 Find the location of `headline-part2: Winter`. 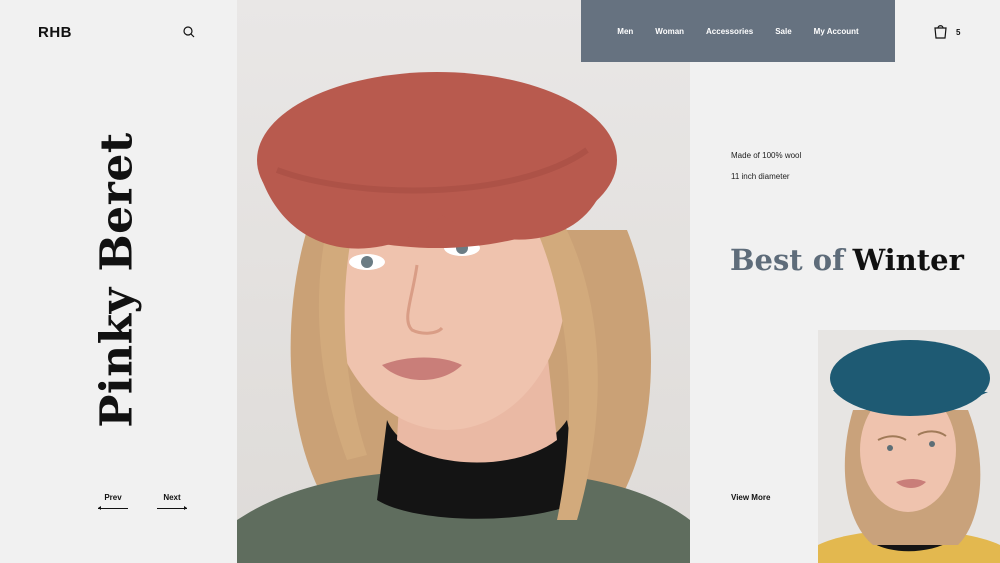

headline-part2: Winter is located at coordinates (908, 260).